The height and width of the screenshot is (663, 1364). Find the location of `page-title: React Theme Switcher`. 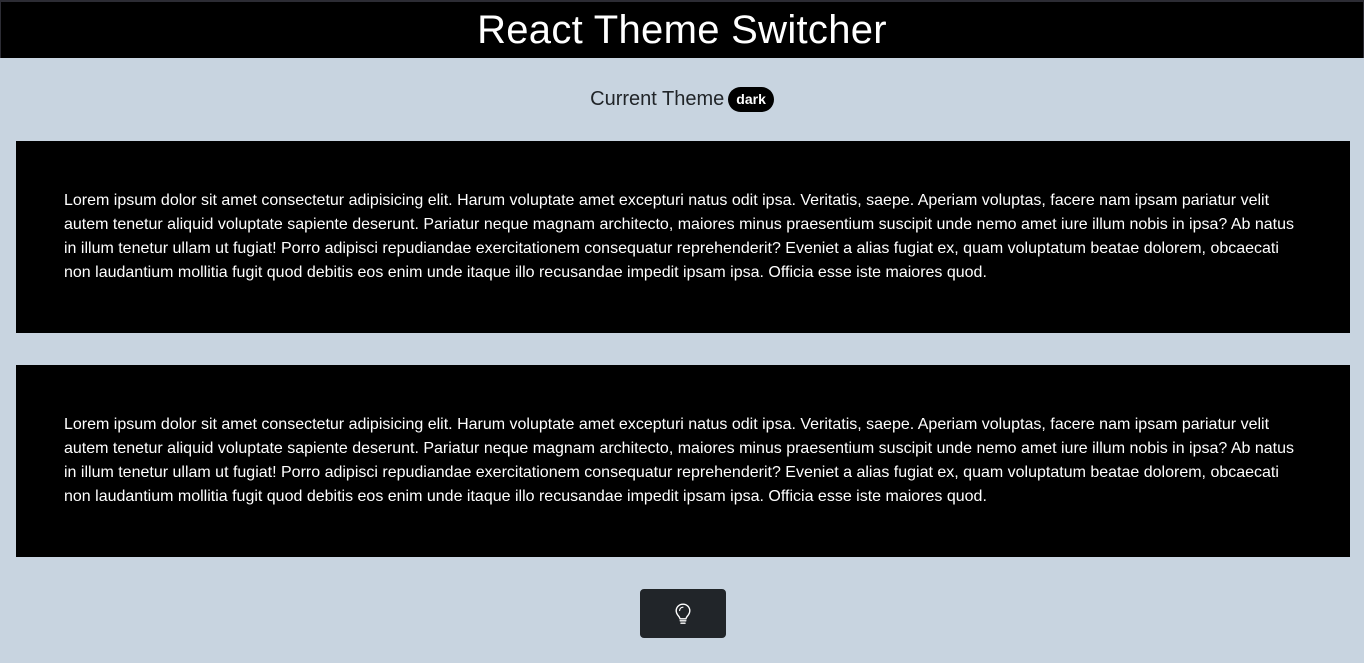

page-title: React Theme Switcher is located at coordinates (682, 30).